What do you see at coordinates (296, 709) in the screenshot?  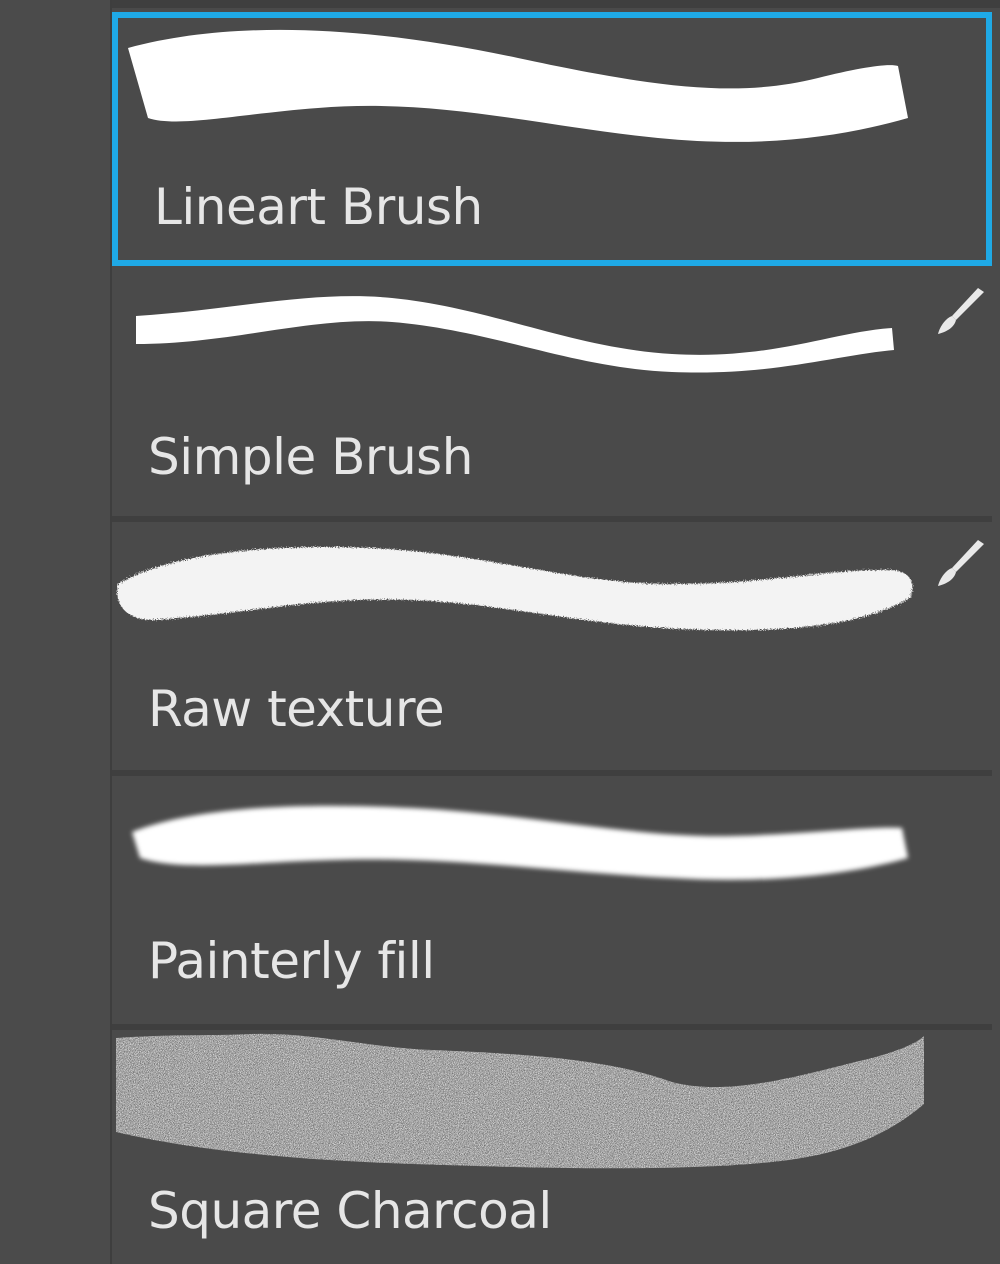 I see `brush-item-label: Raw texture` at bounding box center [296, 709].